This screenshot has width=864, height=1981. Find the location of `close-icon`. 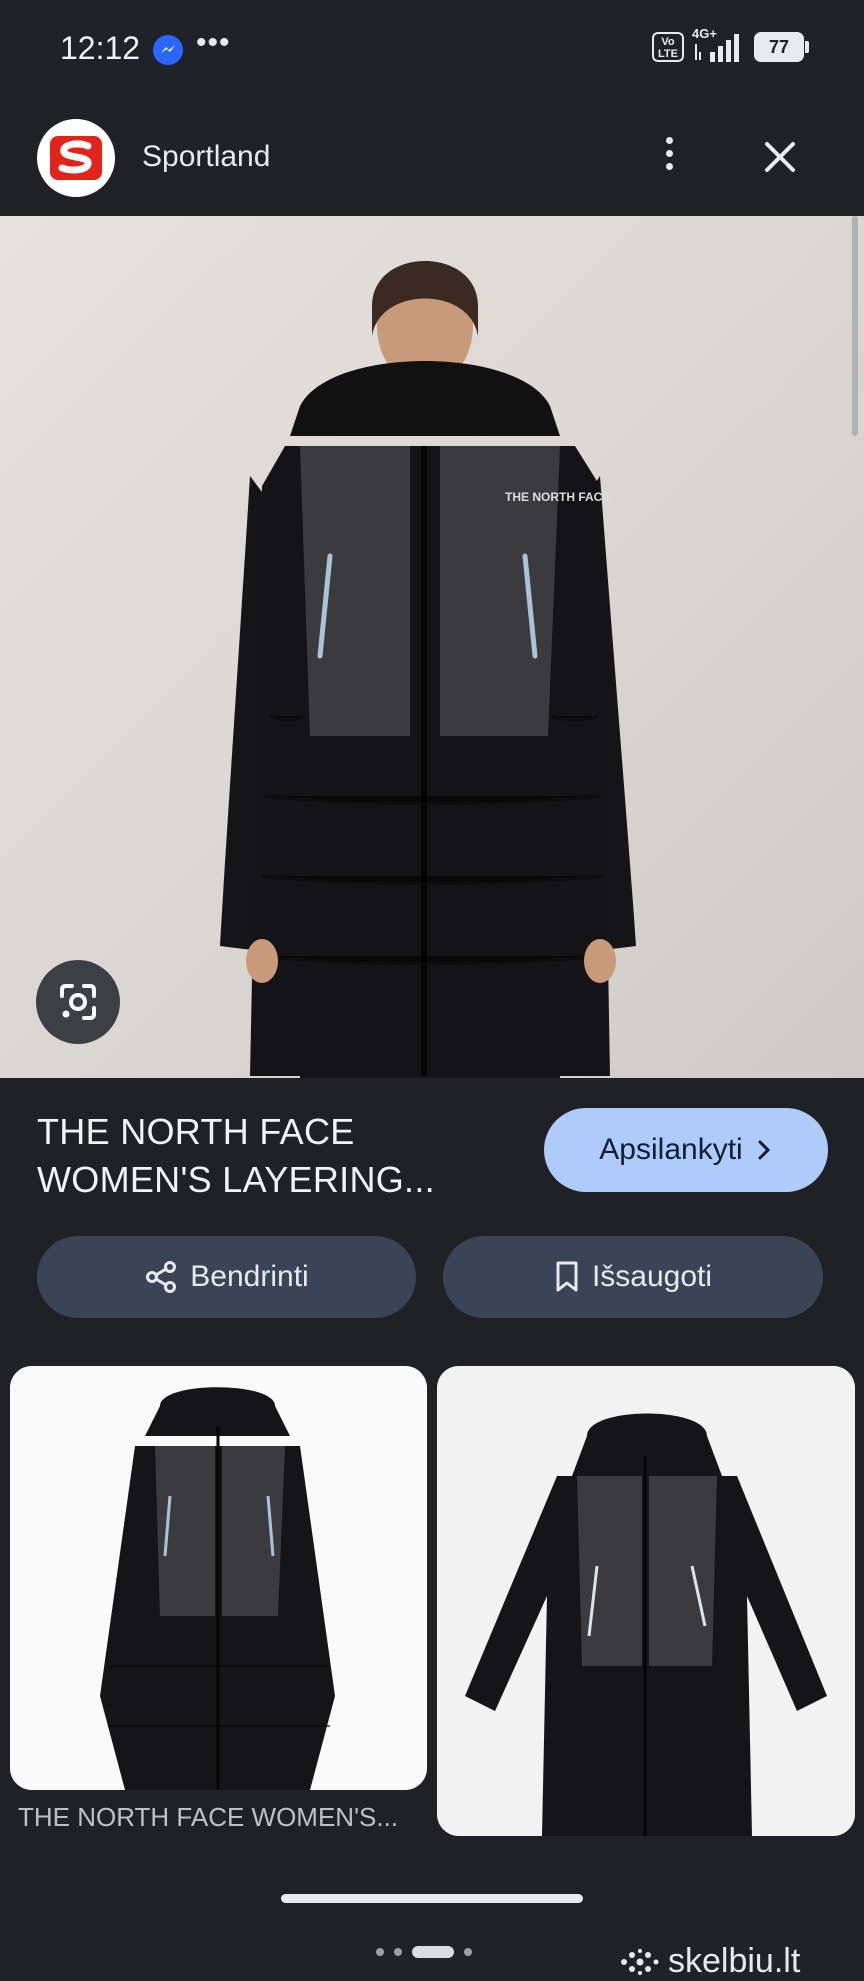

close-icon is located at coordinates (780, 157).